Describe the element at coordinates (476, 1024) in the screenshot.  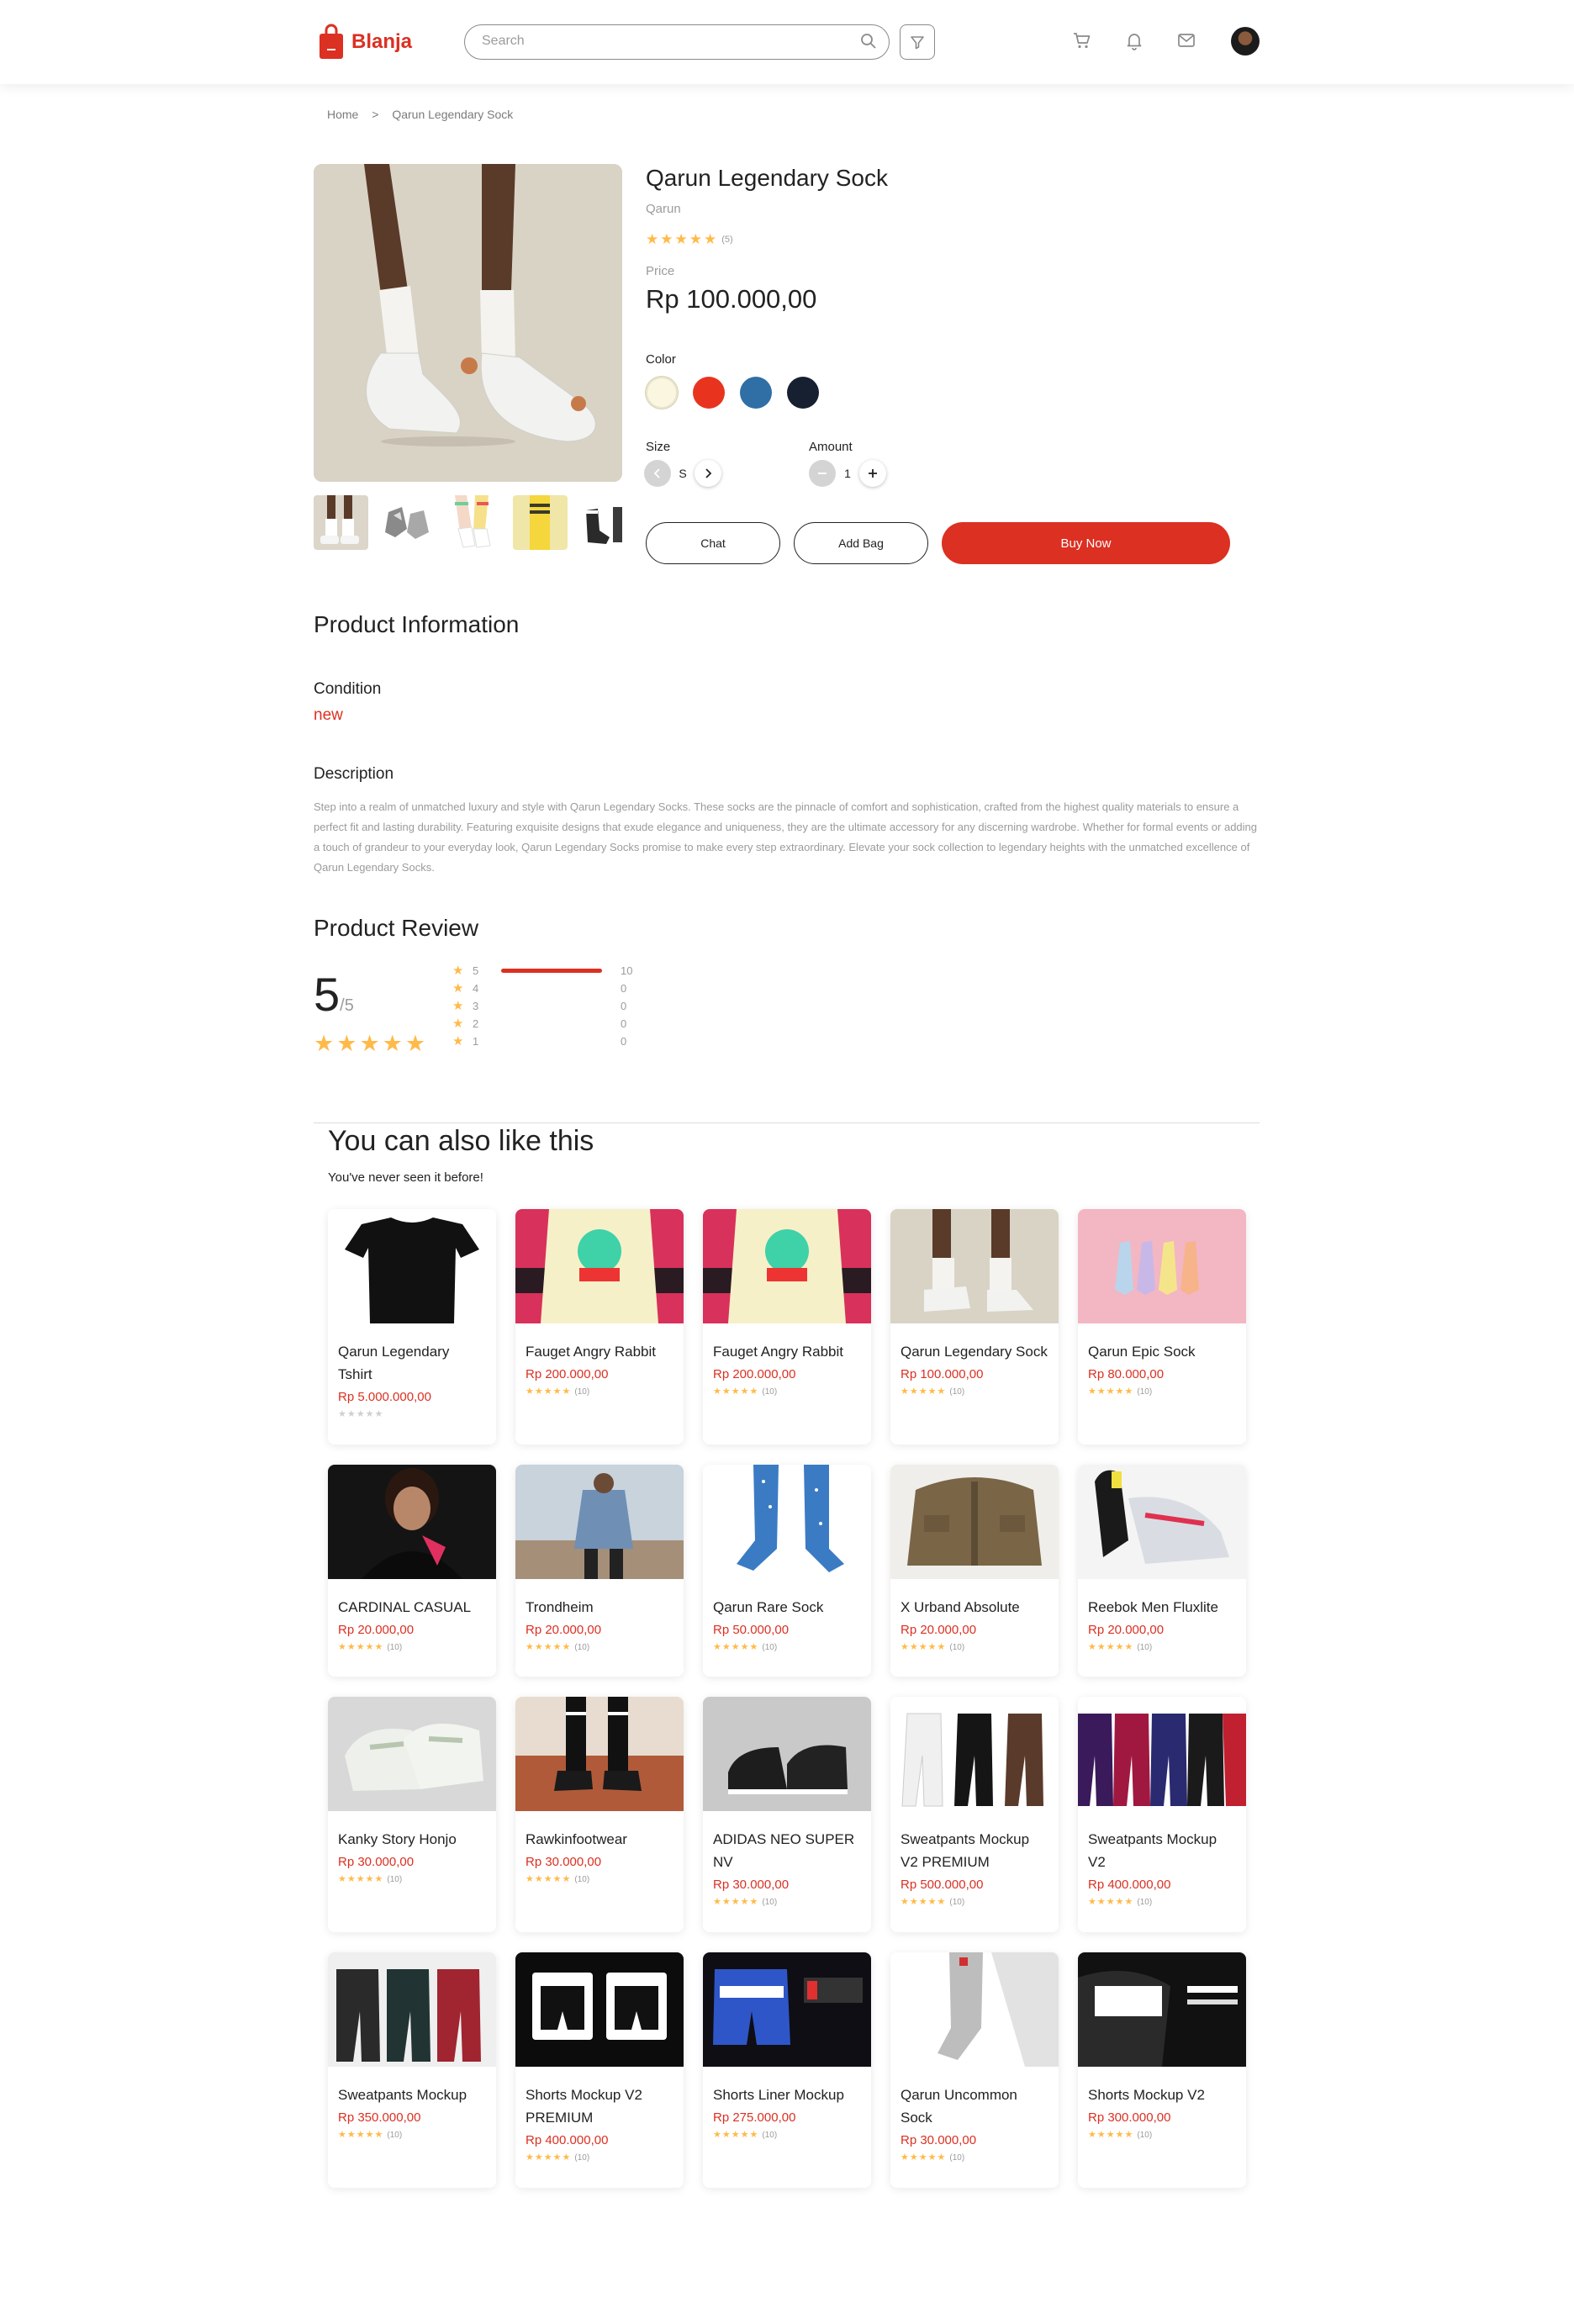
I see `rating-level: 2` at that location.